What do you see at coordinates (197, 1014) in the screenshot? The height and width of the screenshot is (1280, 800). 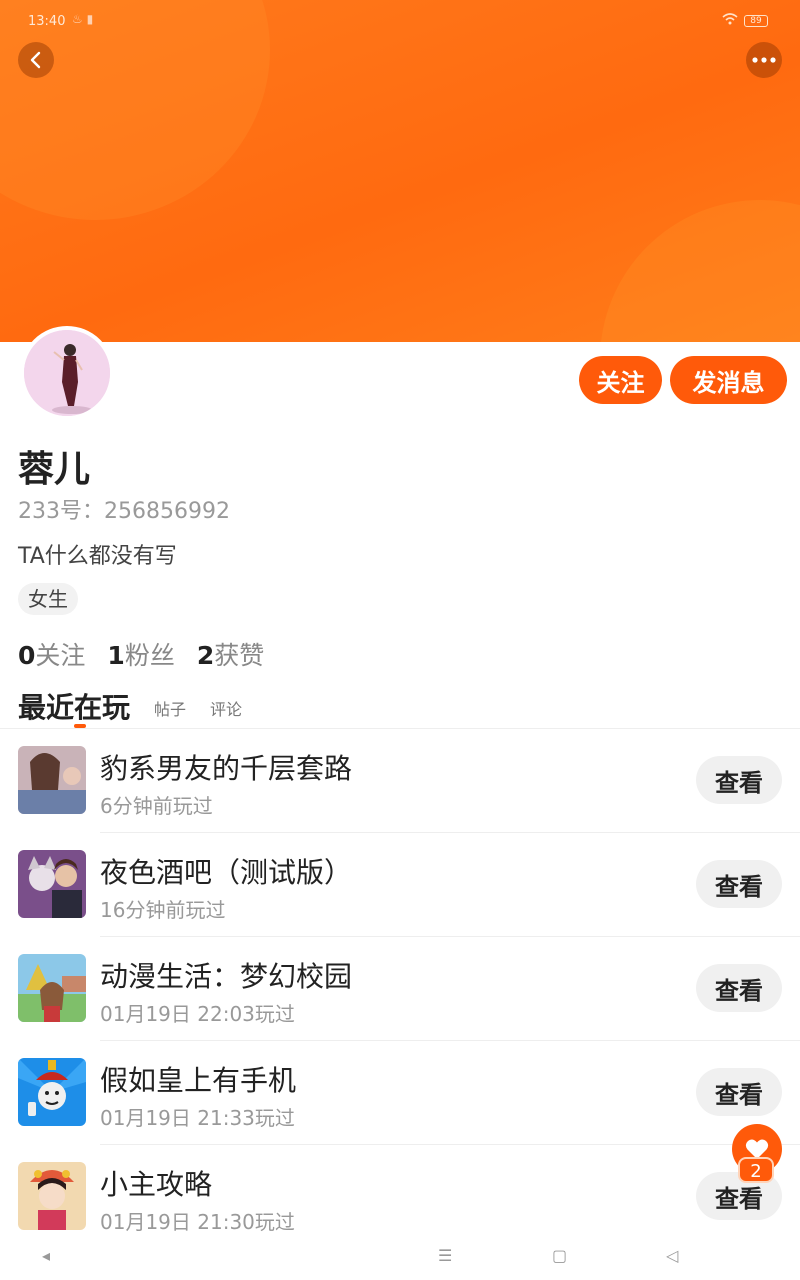 I see `game-played-time: 01月19日 22:03玩过` at bounding box center [197, 1014].